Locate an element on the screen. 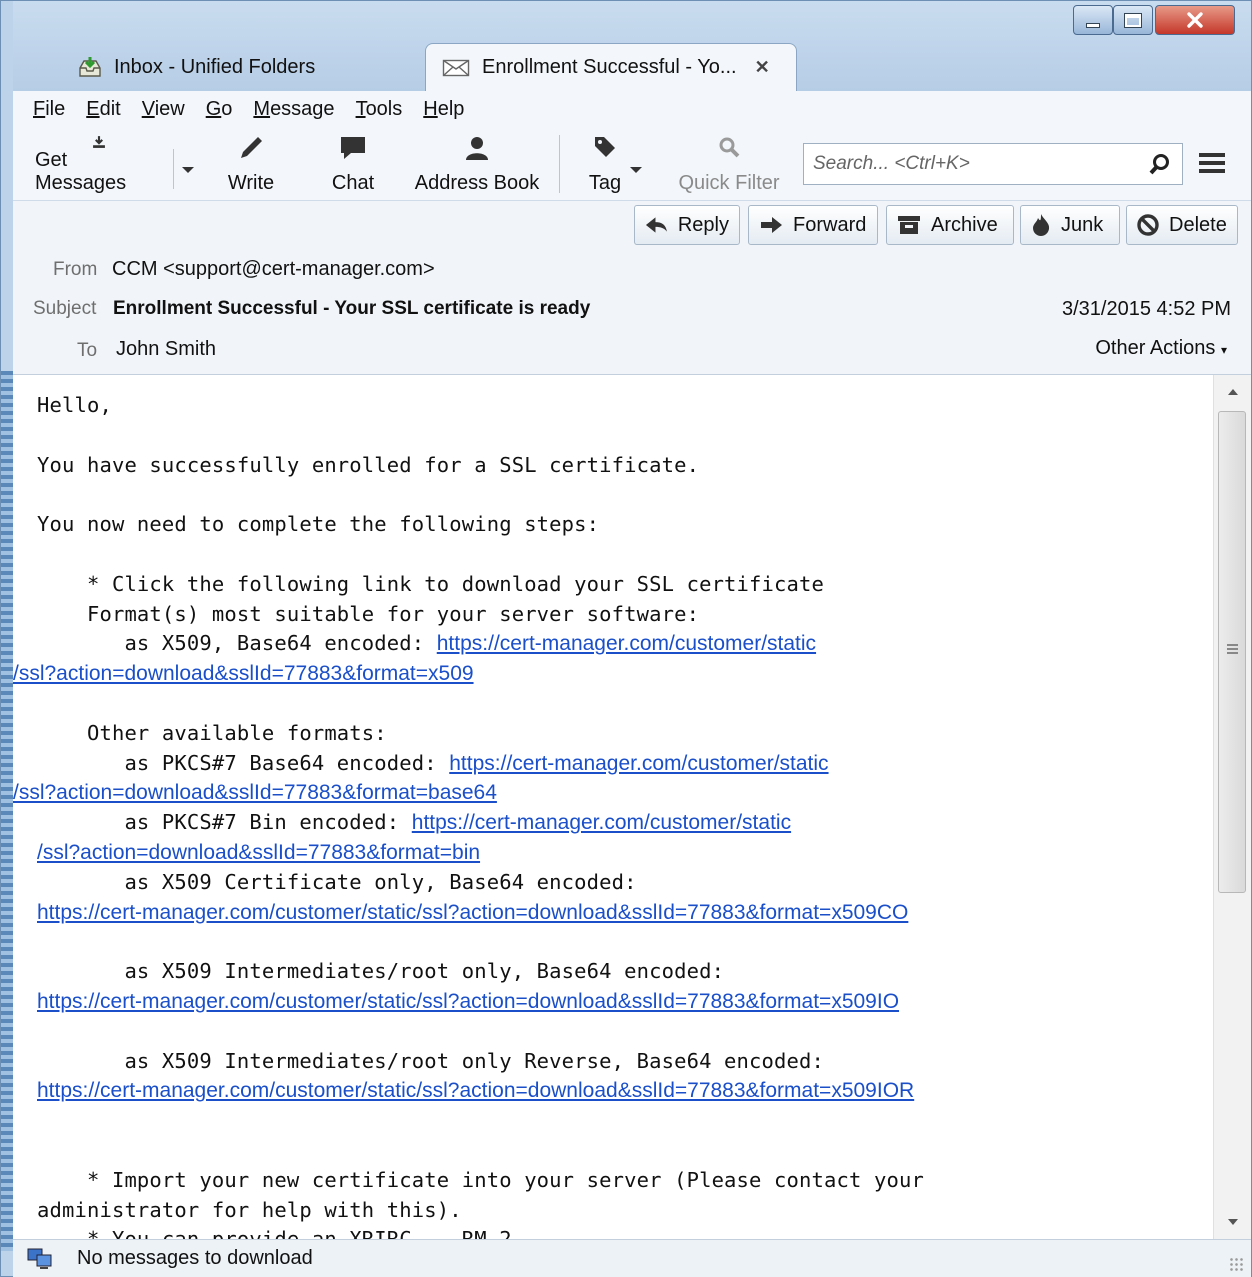  body-greeting: Hello, is located at coordinates (74, 405).